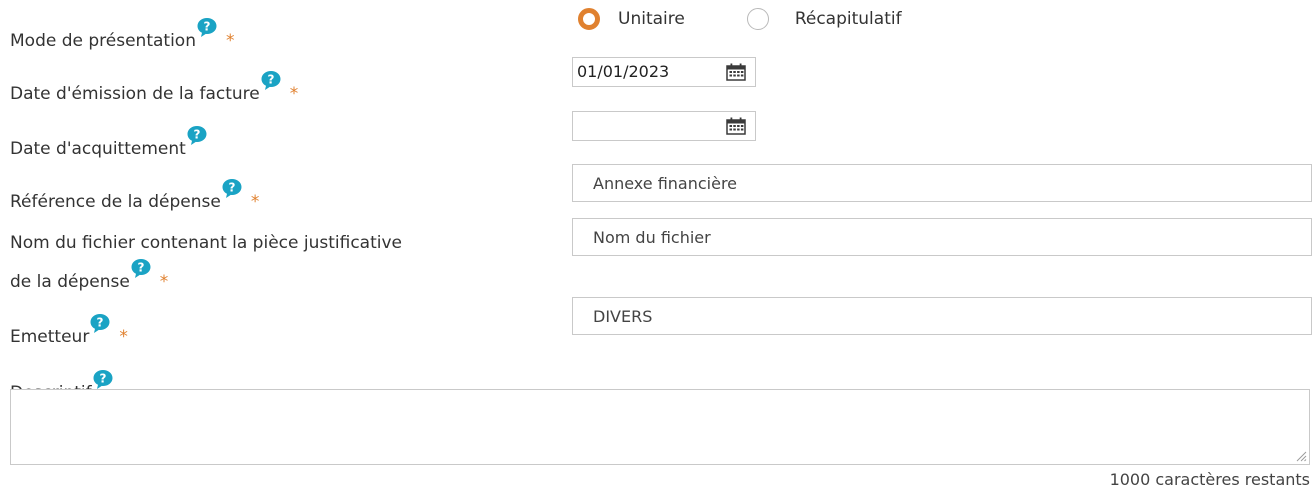 The width and height of the screenshot is (1312, 489). Describe the element at coordinates (70, 282) in the screenshot. I see `file-name-text-line2: de la dépense` at that location.